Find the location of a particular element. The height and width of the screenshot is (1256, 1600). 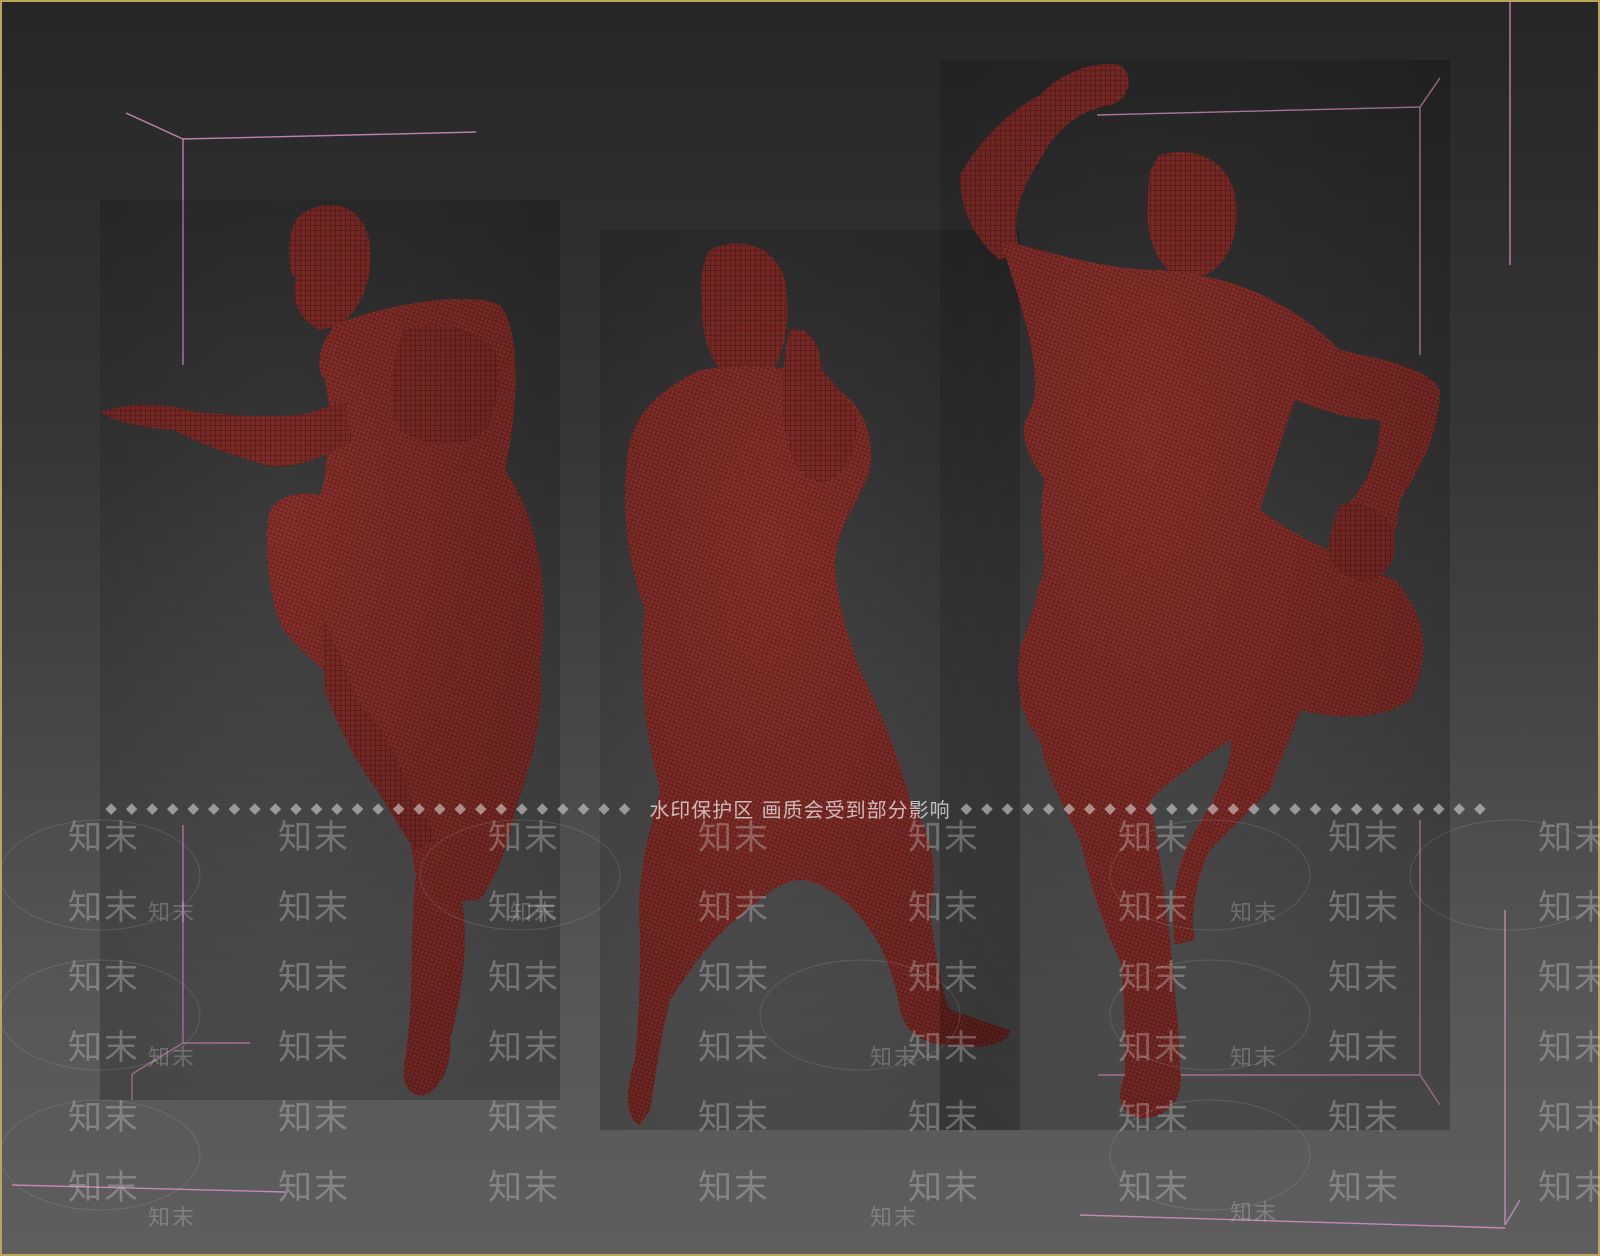

watermark-dots-left: ◆◆◆◆◆◆◆◆◆◆◆◆◆◆◆◆◆◆◆◆◆◆◆◆◆◆ is located at coordinates (372, 808).